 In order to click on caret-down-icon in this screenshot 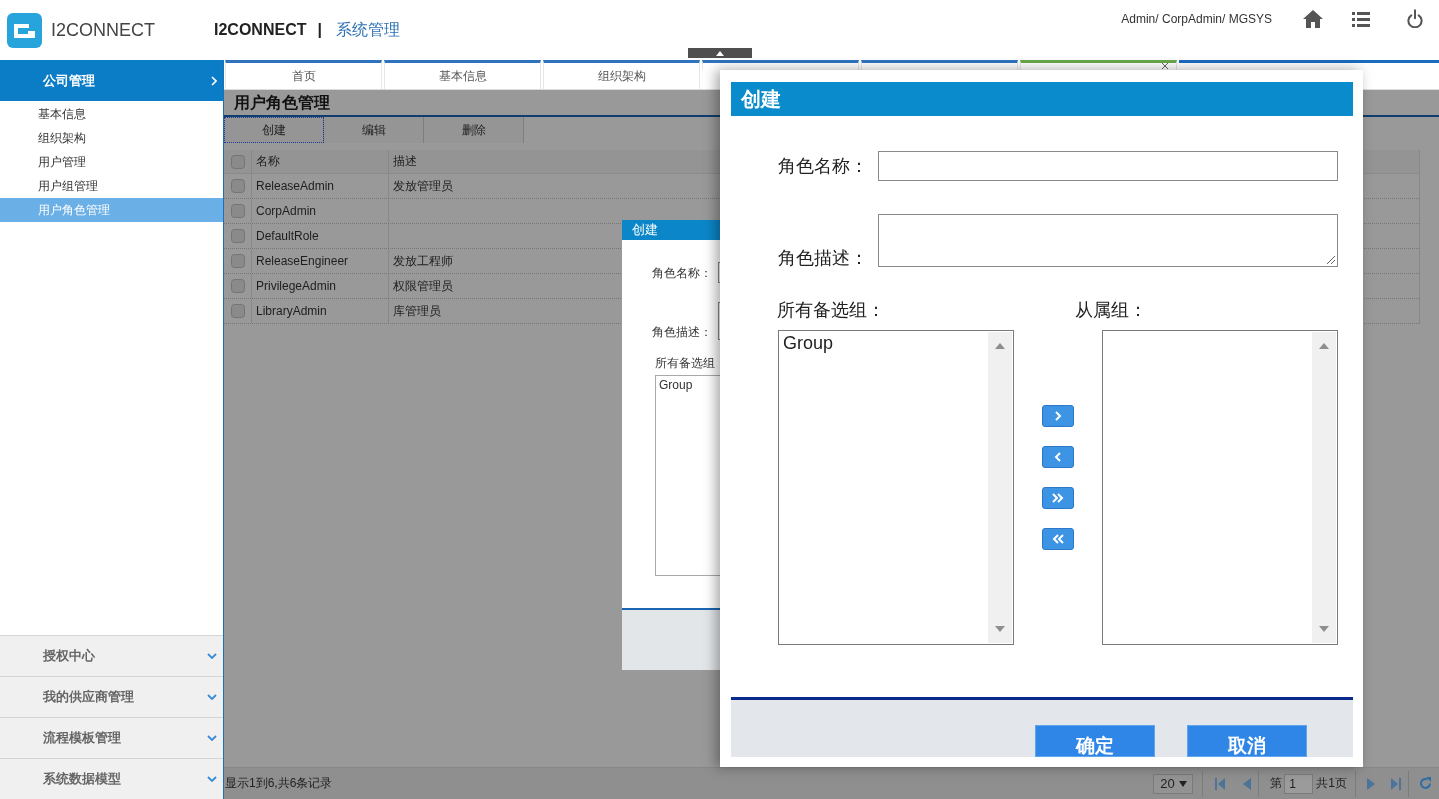, I will do `click(1183, 783)`.